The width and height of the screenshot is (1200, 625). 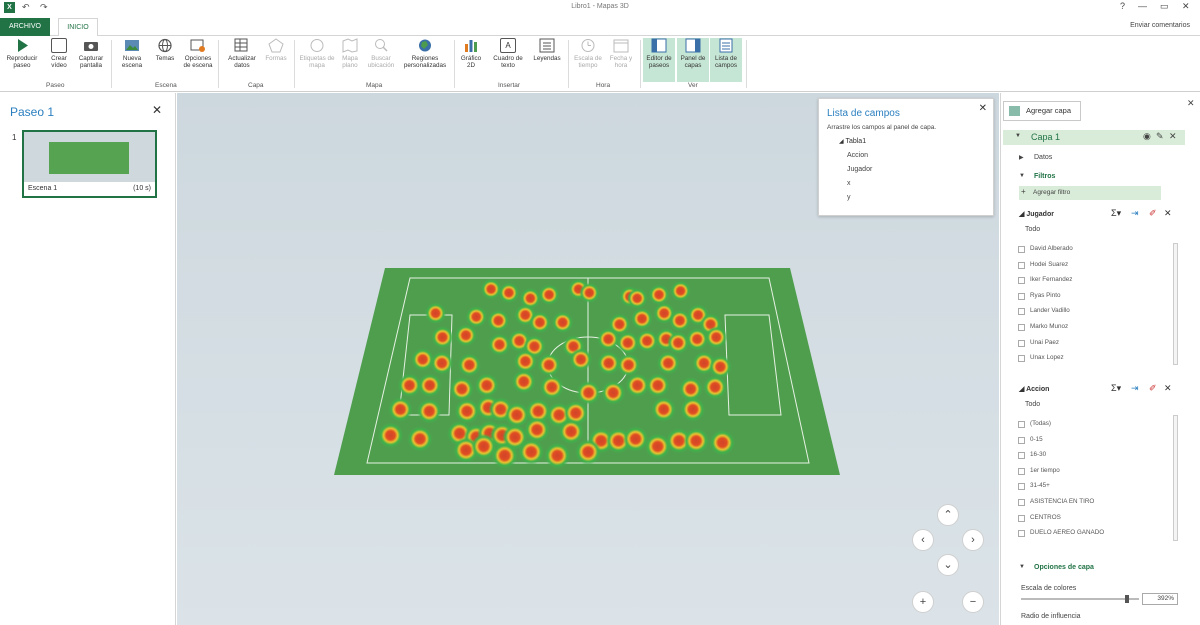 What do you see at coordinates (157, 110) in the screenshot?
I see `close-tour-pane-icon: ✕` at bounding box center [157, 110].